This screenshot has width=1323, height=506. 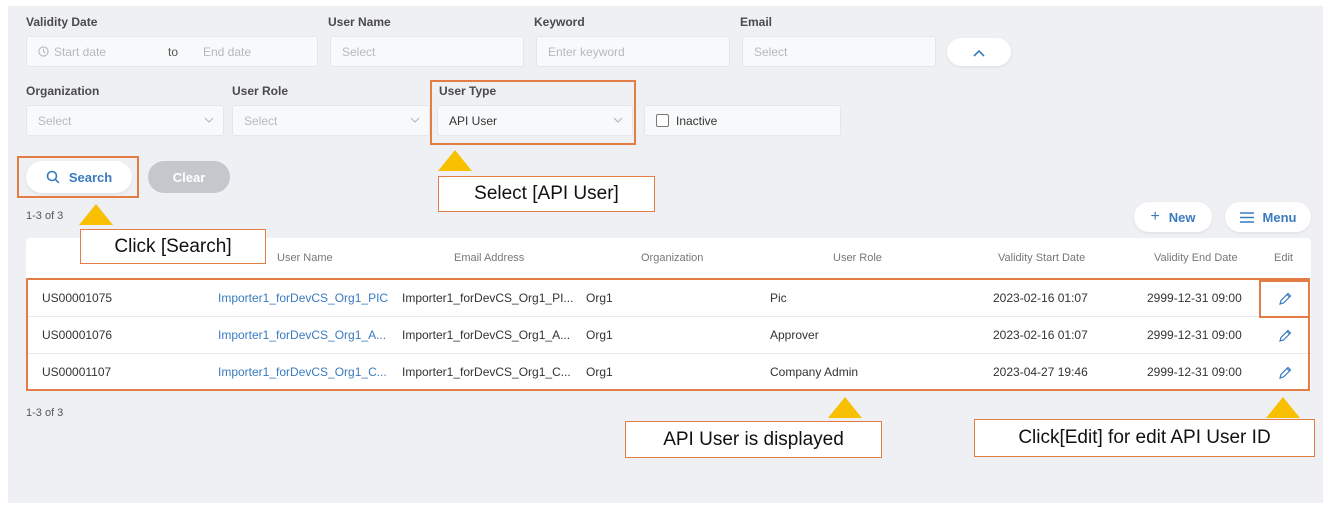 What do you see at coordinates (80, 52) in the screenshot?
I see `start-date-input: Start date` at bounding box center [80, 52].